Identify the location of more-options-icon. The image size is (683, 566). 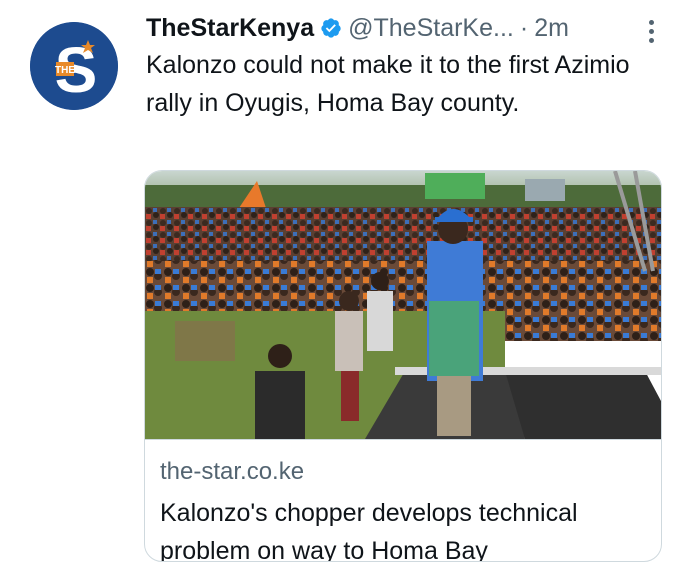
(651, 31).